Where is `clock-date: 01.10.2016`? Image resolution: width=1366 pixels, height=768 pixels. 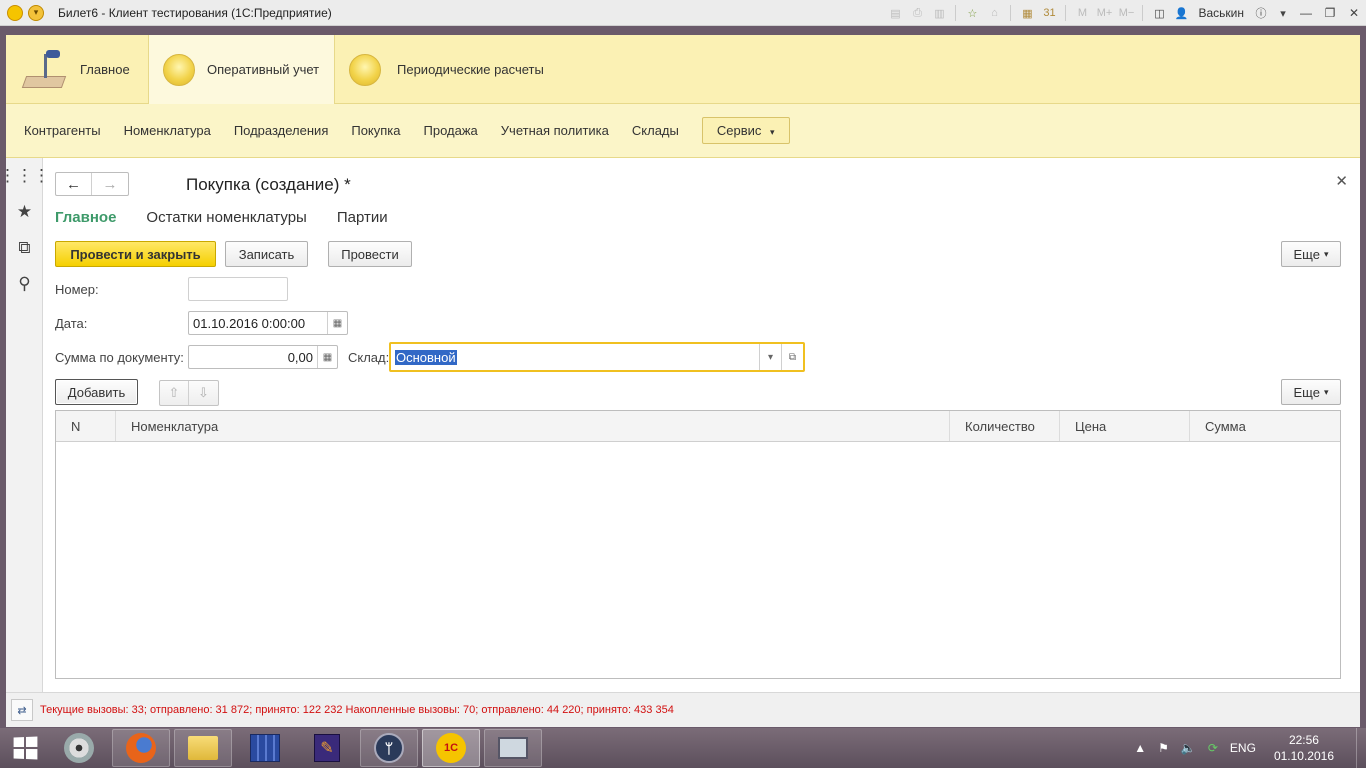 clock-date: 01.10.2016 is located at coordinates (1303, 756).